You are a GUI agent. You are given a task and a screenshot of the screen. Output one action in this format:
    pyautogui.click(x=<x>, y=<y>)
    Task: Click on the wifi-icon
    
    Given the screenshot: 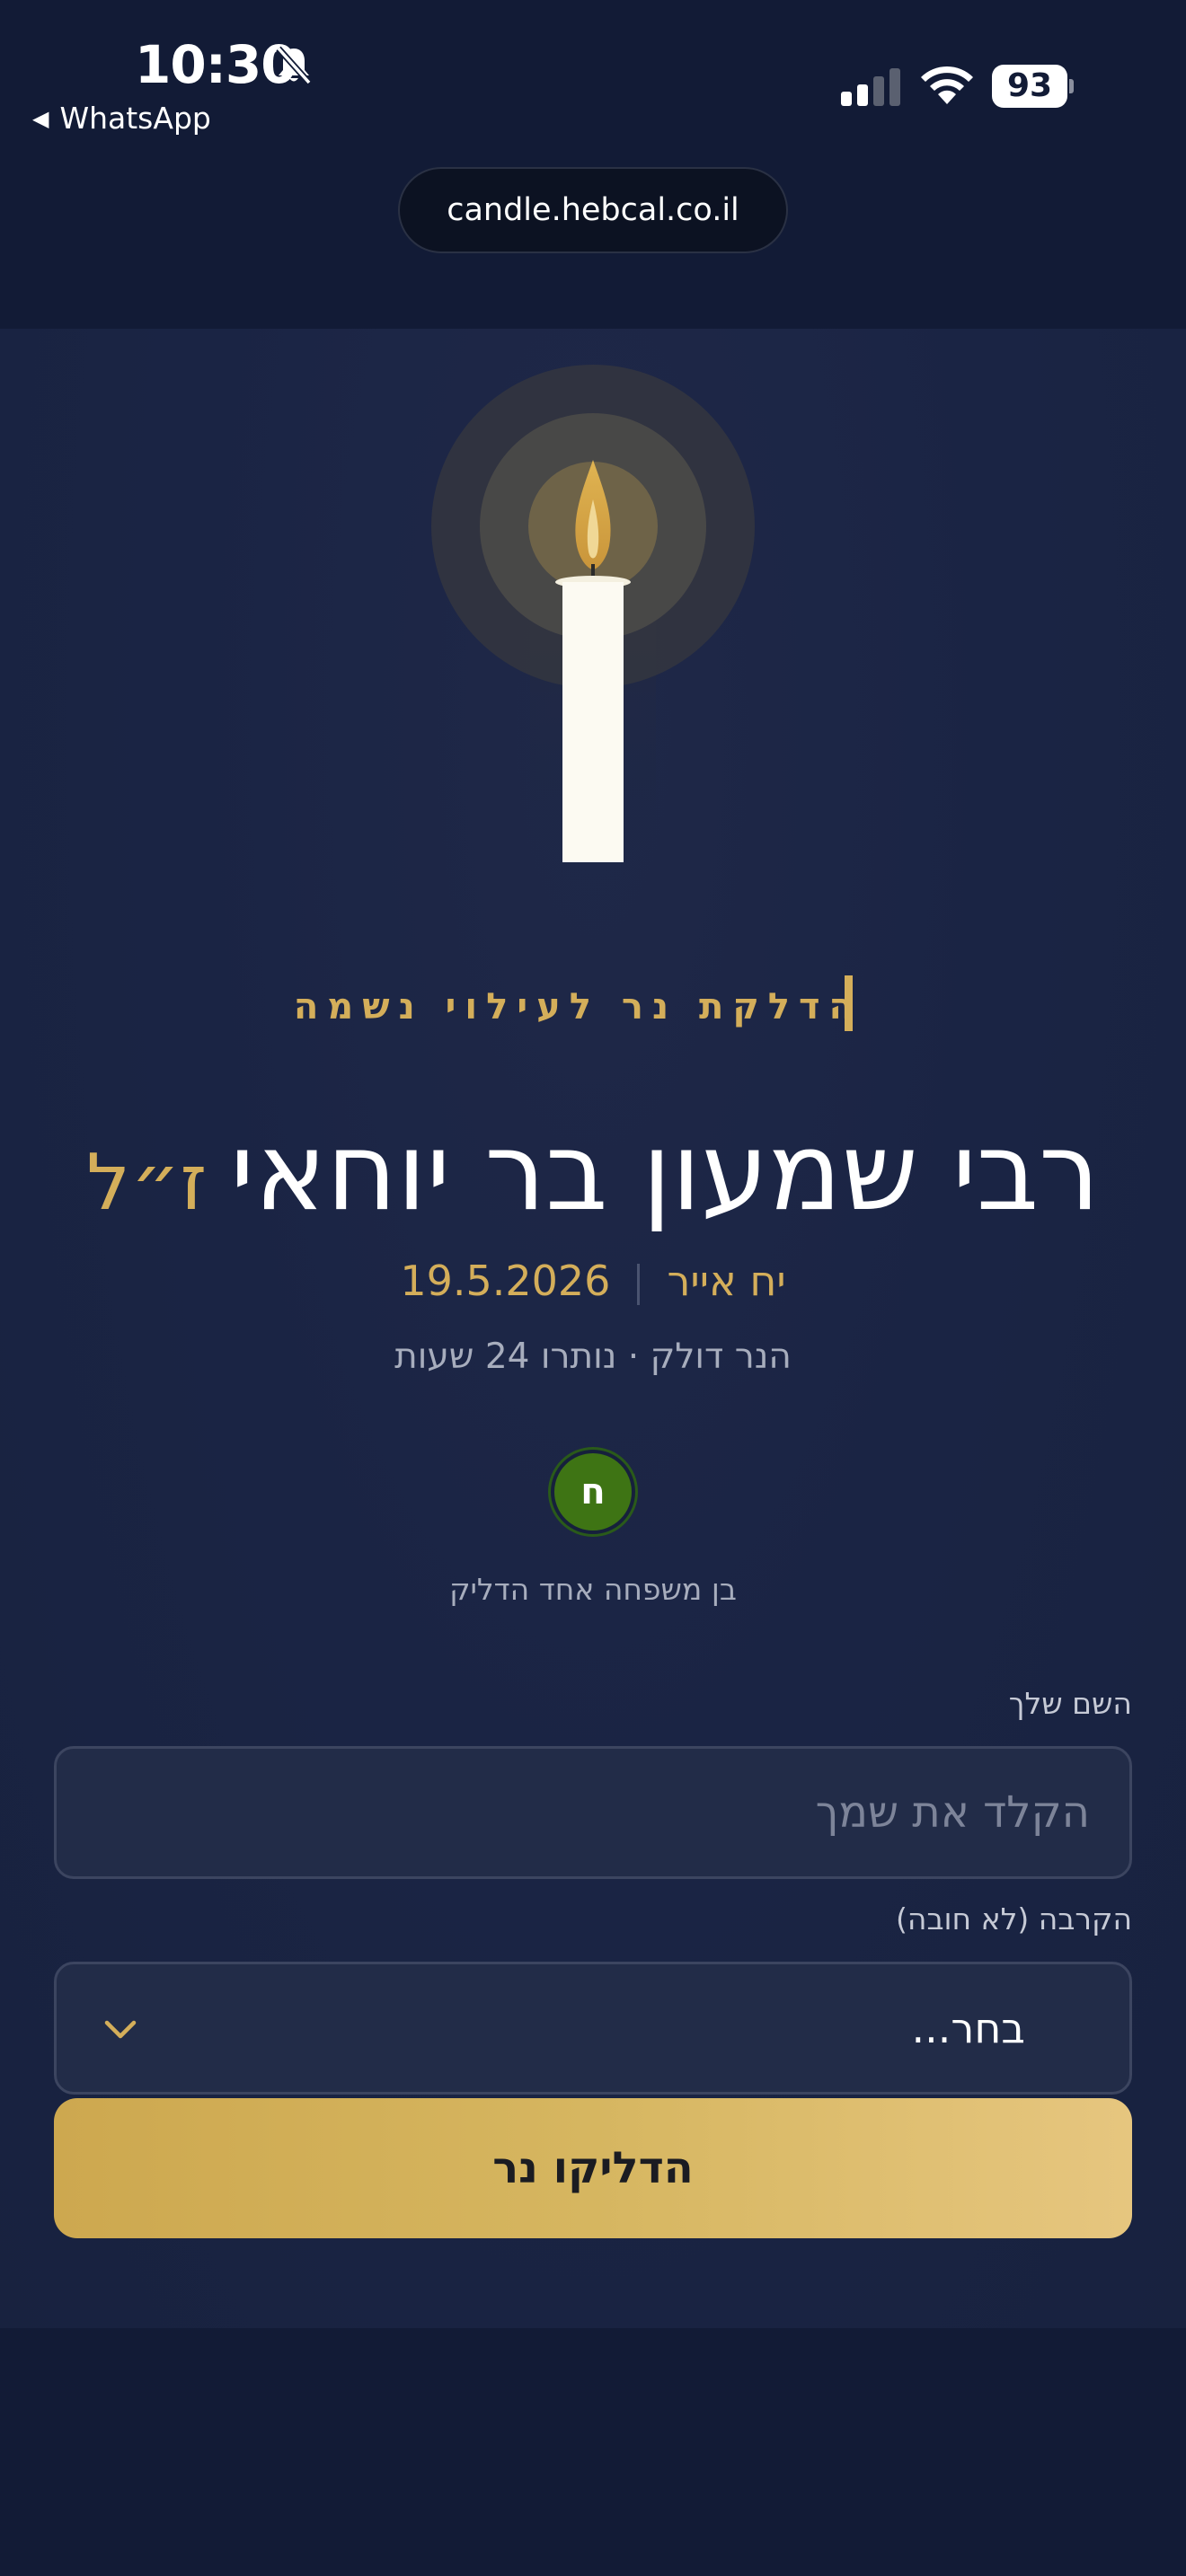 What is the action you would take?
    pyautogui.click(x=947, y=85)
    